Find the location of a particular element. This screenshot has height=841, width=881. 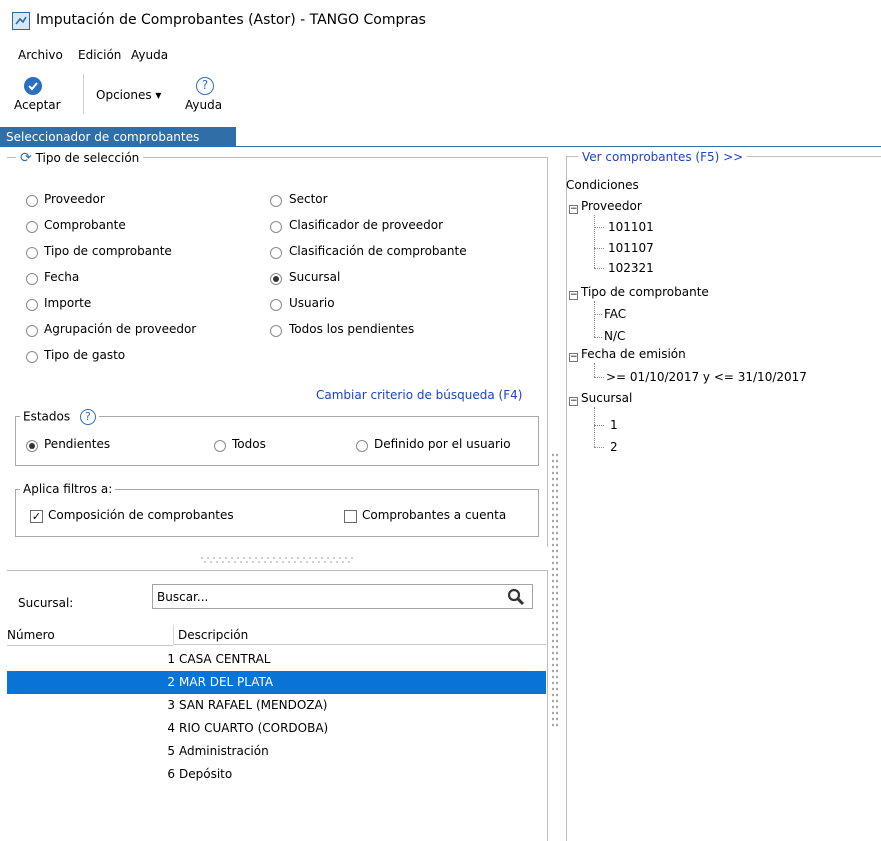

column-header-descripcion: Descripción is located at coordinates (359, 635).